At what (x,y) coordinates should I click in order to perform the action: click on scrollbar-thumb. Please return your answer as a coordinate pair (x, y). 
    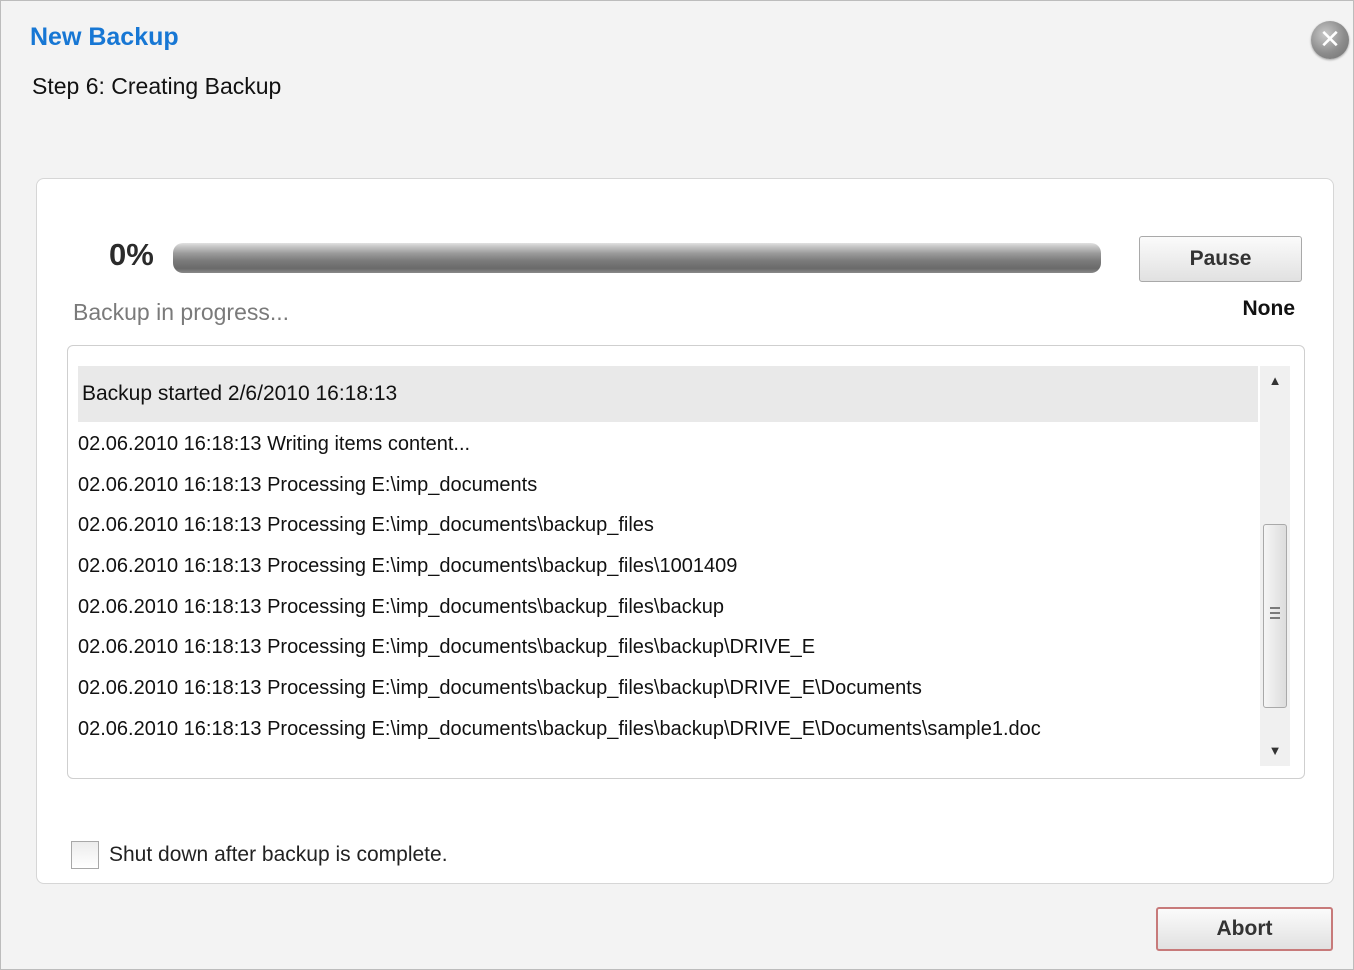
    Looking at the image, I should click on (1275, 616).